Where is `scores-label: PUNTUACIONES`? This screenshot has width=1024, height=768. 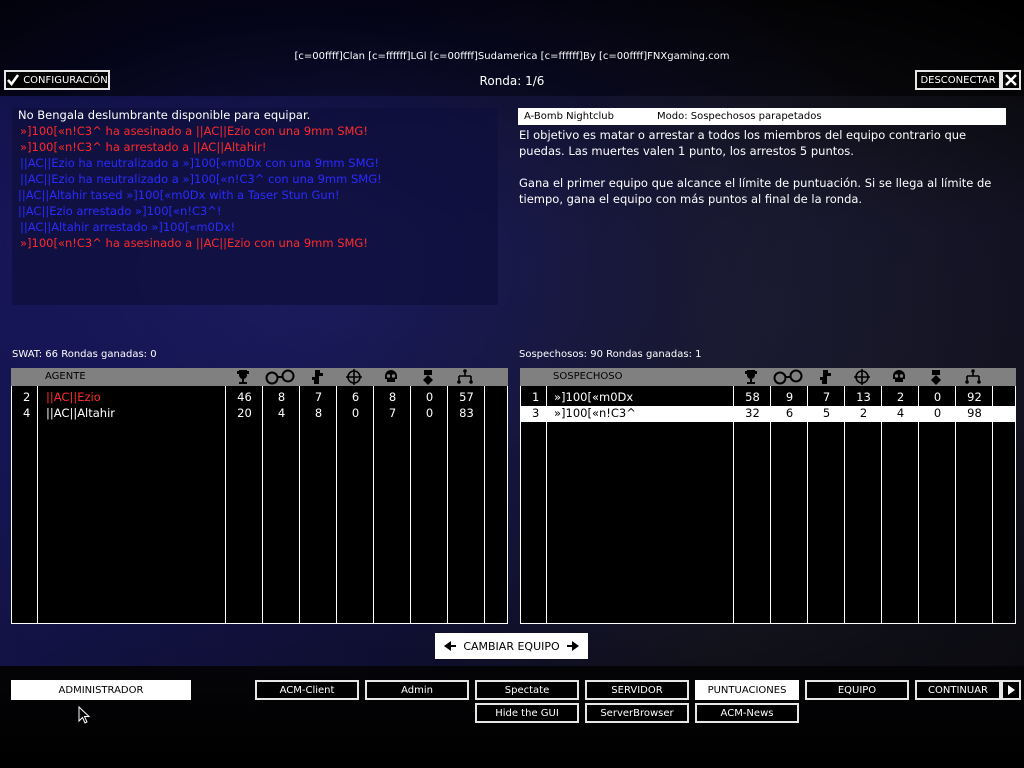
scores-label: PUNTUACIONES is located at coordinates (747, 690).